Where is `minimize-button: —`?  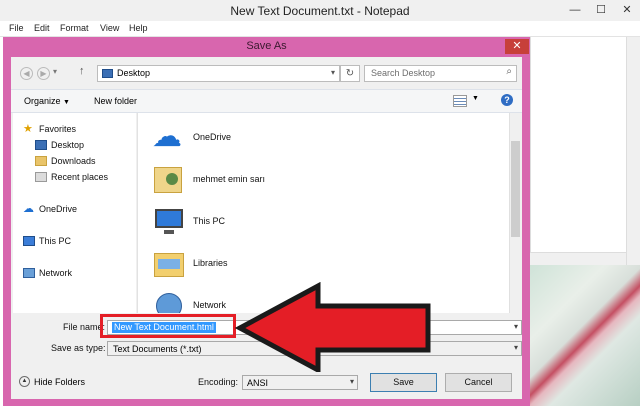
minimize-button: — is located at coordinates (575, 10).